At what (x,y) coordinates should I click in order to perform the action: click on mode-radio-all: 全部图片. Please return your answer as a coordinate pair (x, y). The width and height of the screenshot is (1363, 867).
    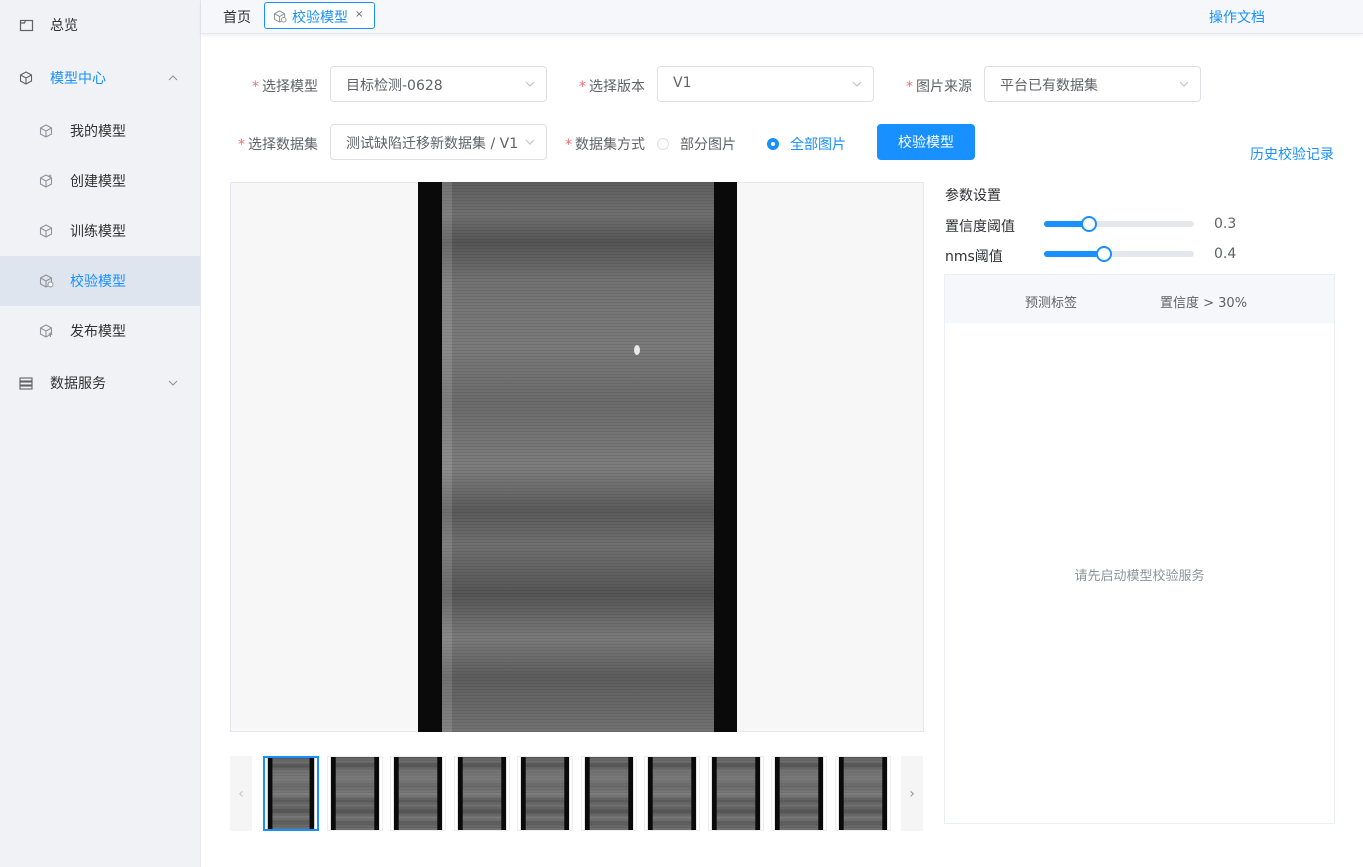
    Looking at the image, I should click on (806, 144).